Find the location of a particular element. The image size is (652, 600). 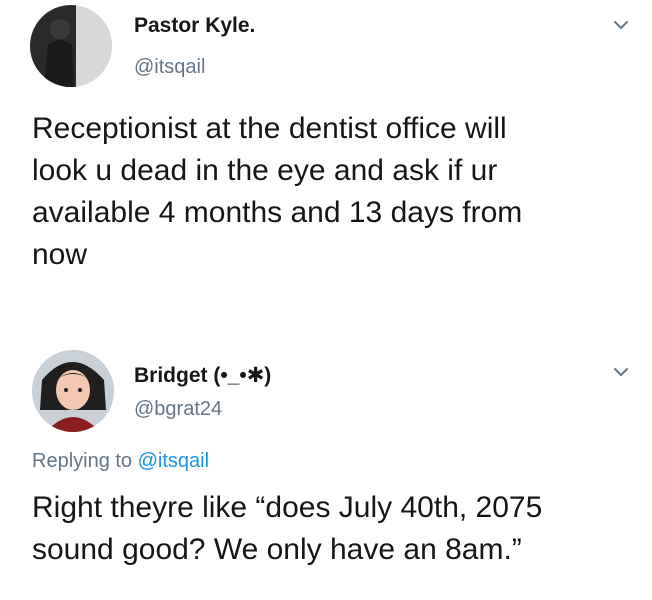

display-name: Pastor Kyle. is located at coordinates (194, 26).